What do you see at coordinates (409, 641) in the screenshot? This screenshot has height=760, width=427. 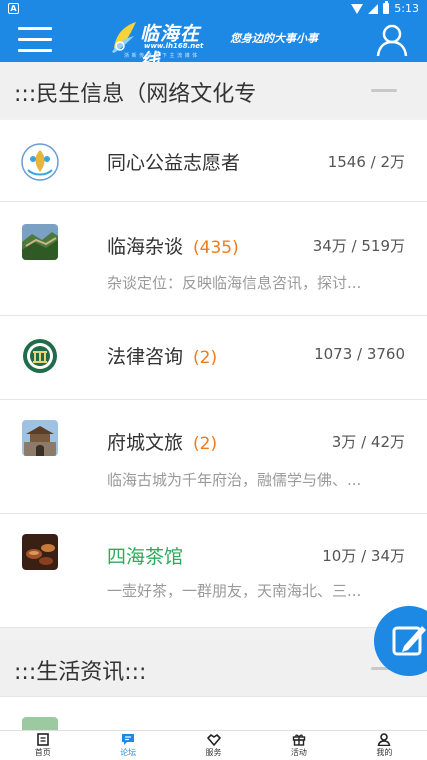 I see `edit-icon` at bounding box center [409, 641].